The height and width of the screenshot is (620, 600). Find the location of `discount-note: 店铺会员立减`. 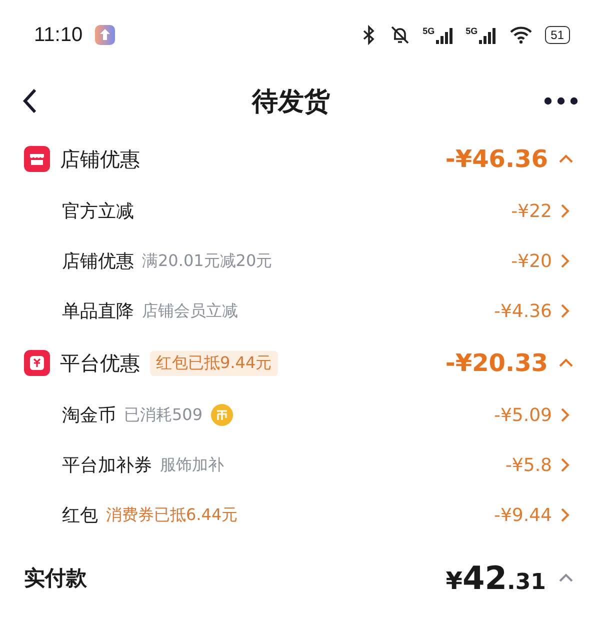

discount-note: 店铺会员立减 is located at coordinates (190, 311).